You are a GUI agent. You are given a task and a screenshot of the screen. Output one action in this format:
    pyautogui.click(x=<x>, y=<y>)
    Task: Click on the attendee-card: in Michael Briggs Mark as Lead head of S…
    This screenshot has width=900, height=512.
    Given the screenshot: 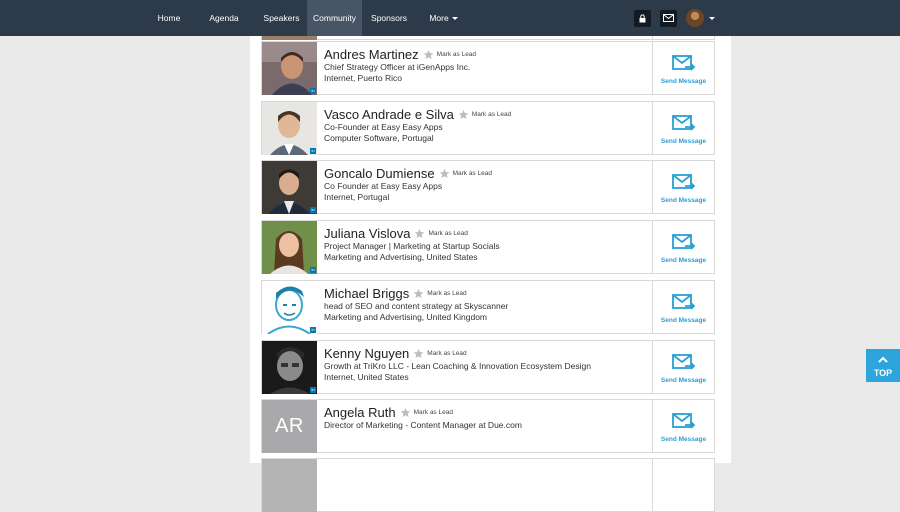 What is the action you would take?
    pyautogui.click(x=488, y=307)
    